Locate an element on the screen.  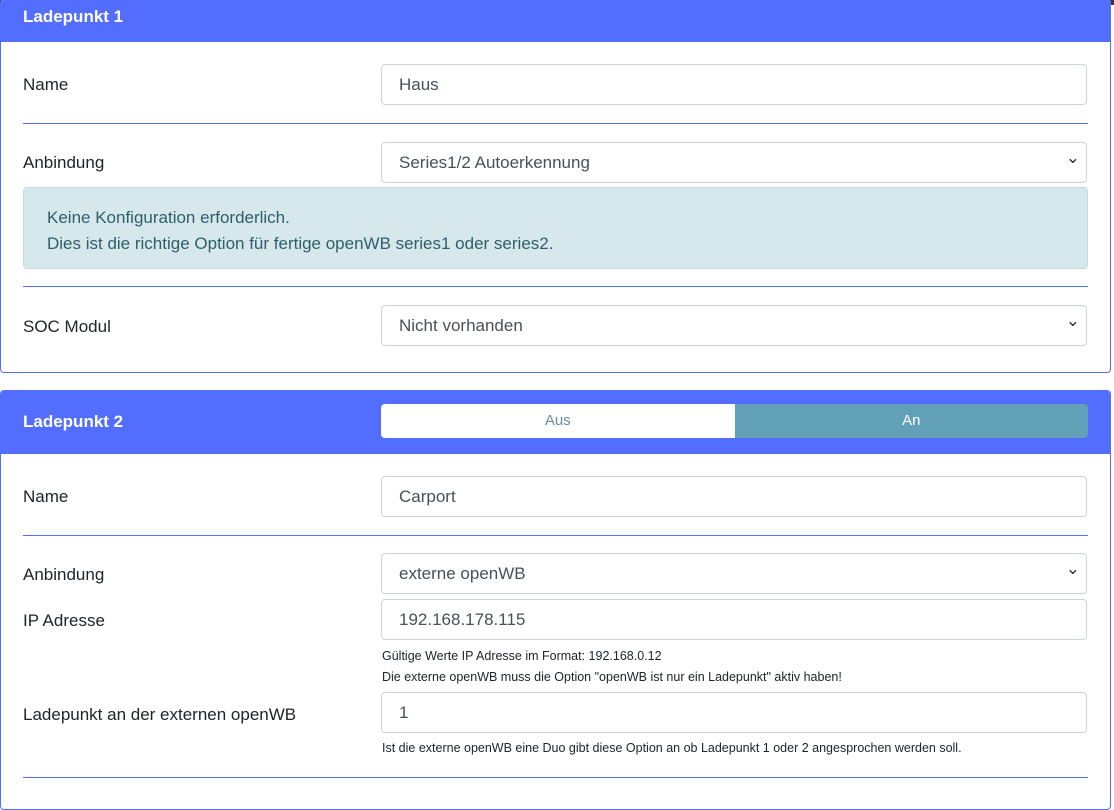
card-header: Ladepunkt 2 Aus An is located at coordinates (555, 422).